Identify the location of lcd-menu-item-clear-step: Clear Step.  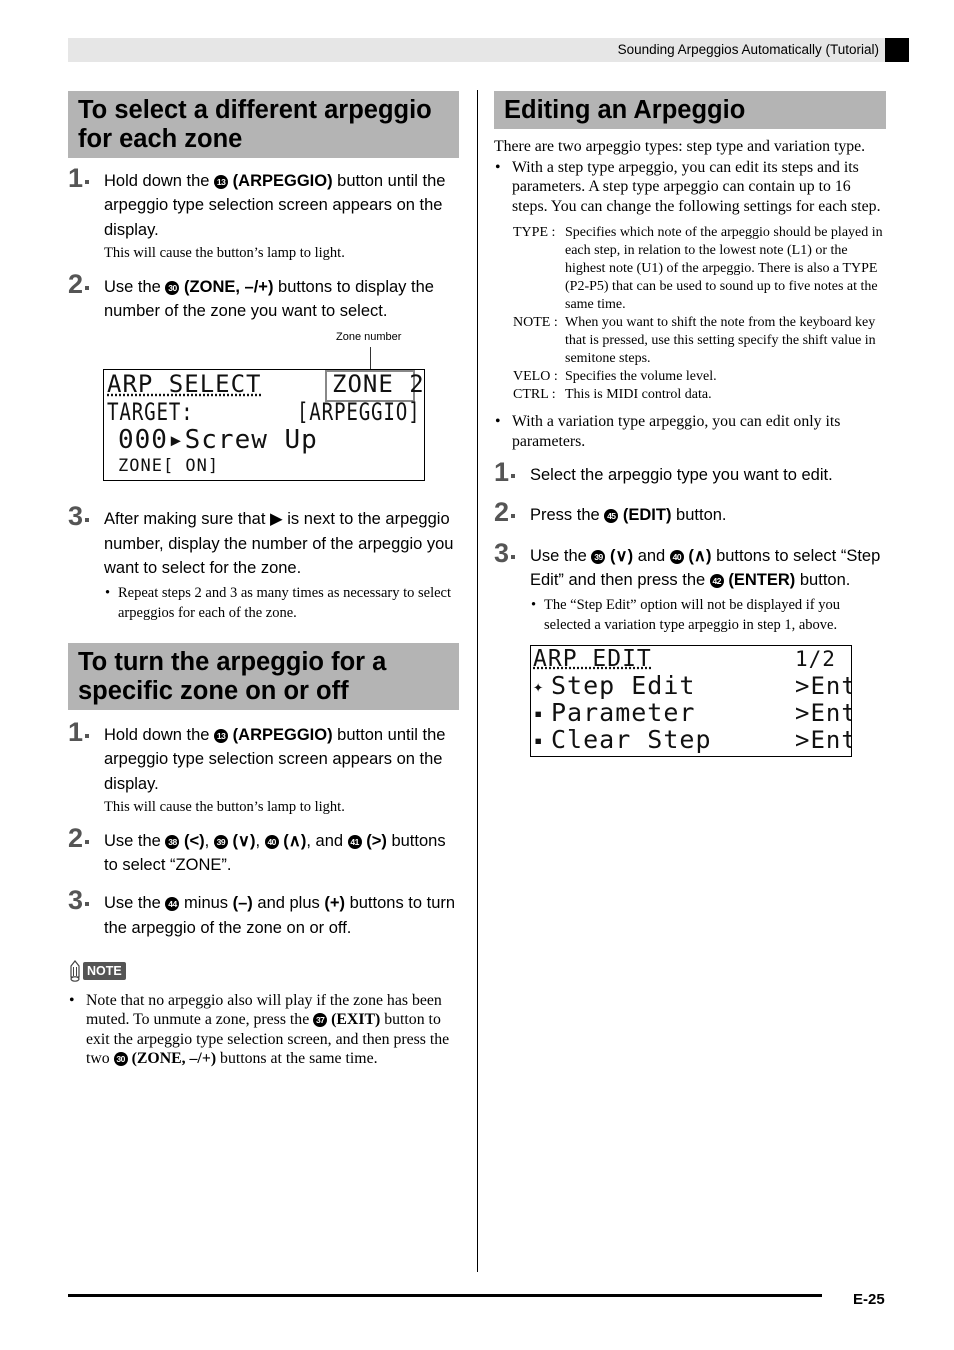
(631, 739).